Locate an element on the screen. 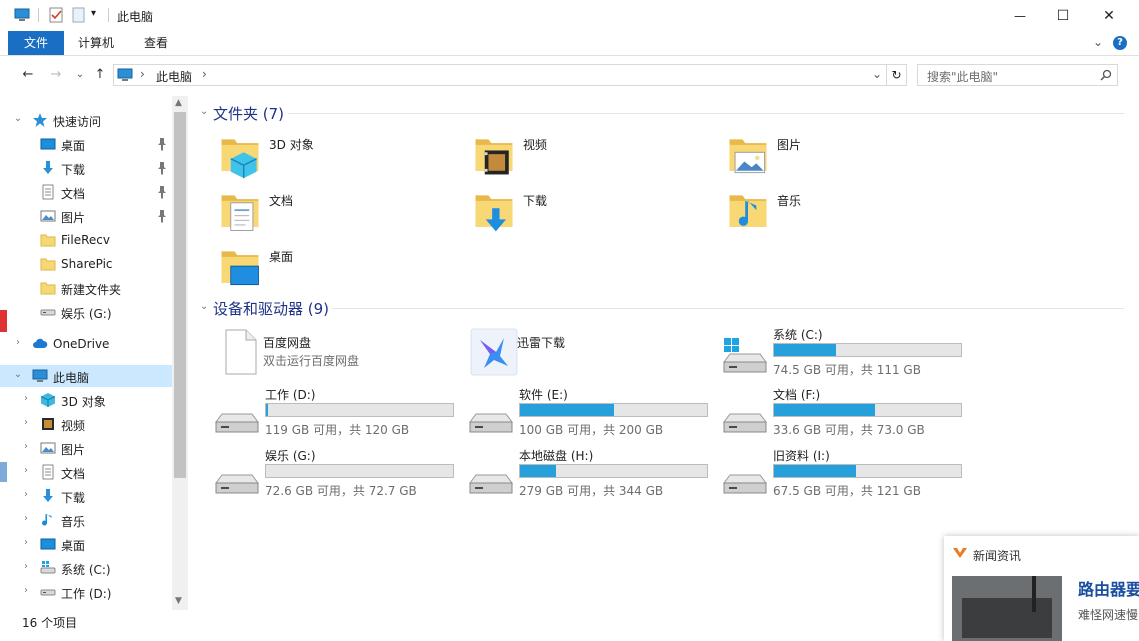 The height and width of the screenshot is (641, 1139). folder-tile: 下载 is located at coordinates (590, 213).